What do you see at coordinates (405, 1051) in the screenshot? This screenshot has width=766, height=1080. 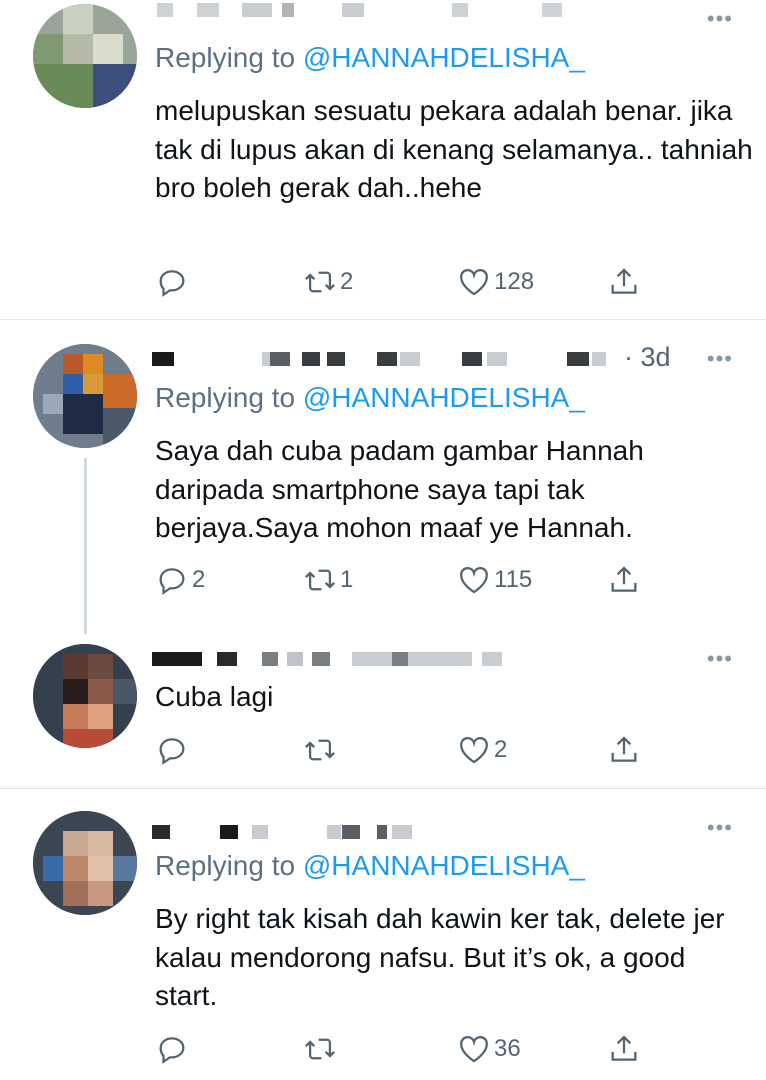 I see `tweet-actions: 36` at bounding box center [405, 1051].